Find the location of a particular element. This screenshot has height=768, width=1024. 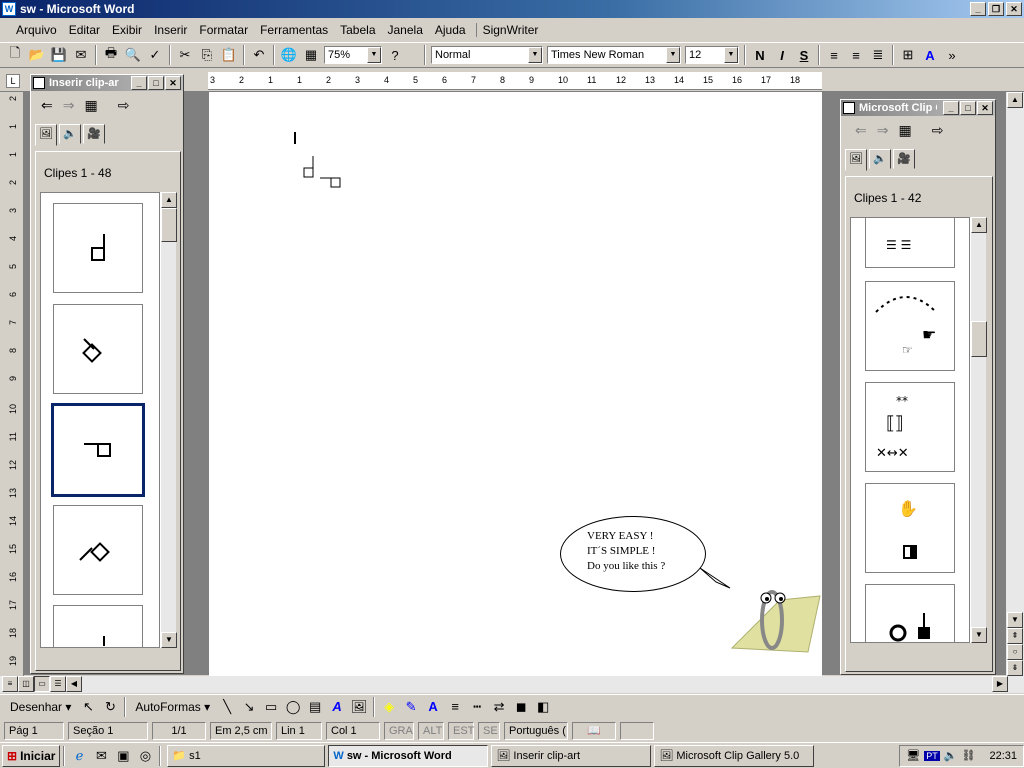

email-icon: ✉ is located at coordinates (81, 55).